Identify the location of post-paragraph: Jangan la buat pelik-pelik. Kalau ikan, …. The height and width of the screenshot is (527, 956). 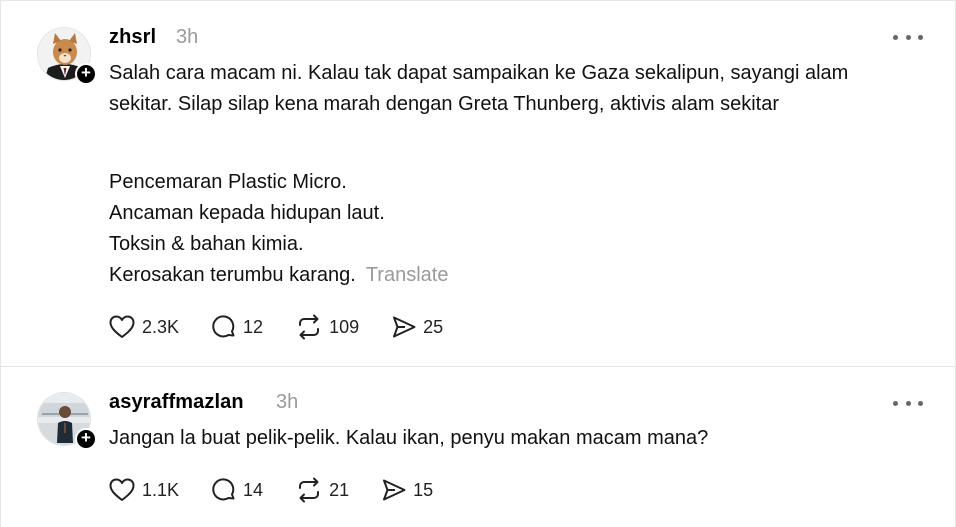
(409, 438).